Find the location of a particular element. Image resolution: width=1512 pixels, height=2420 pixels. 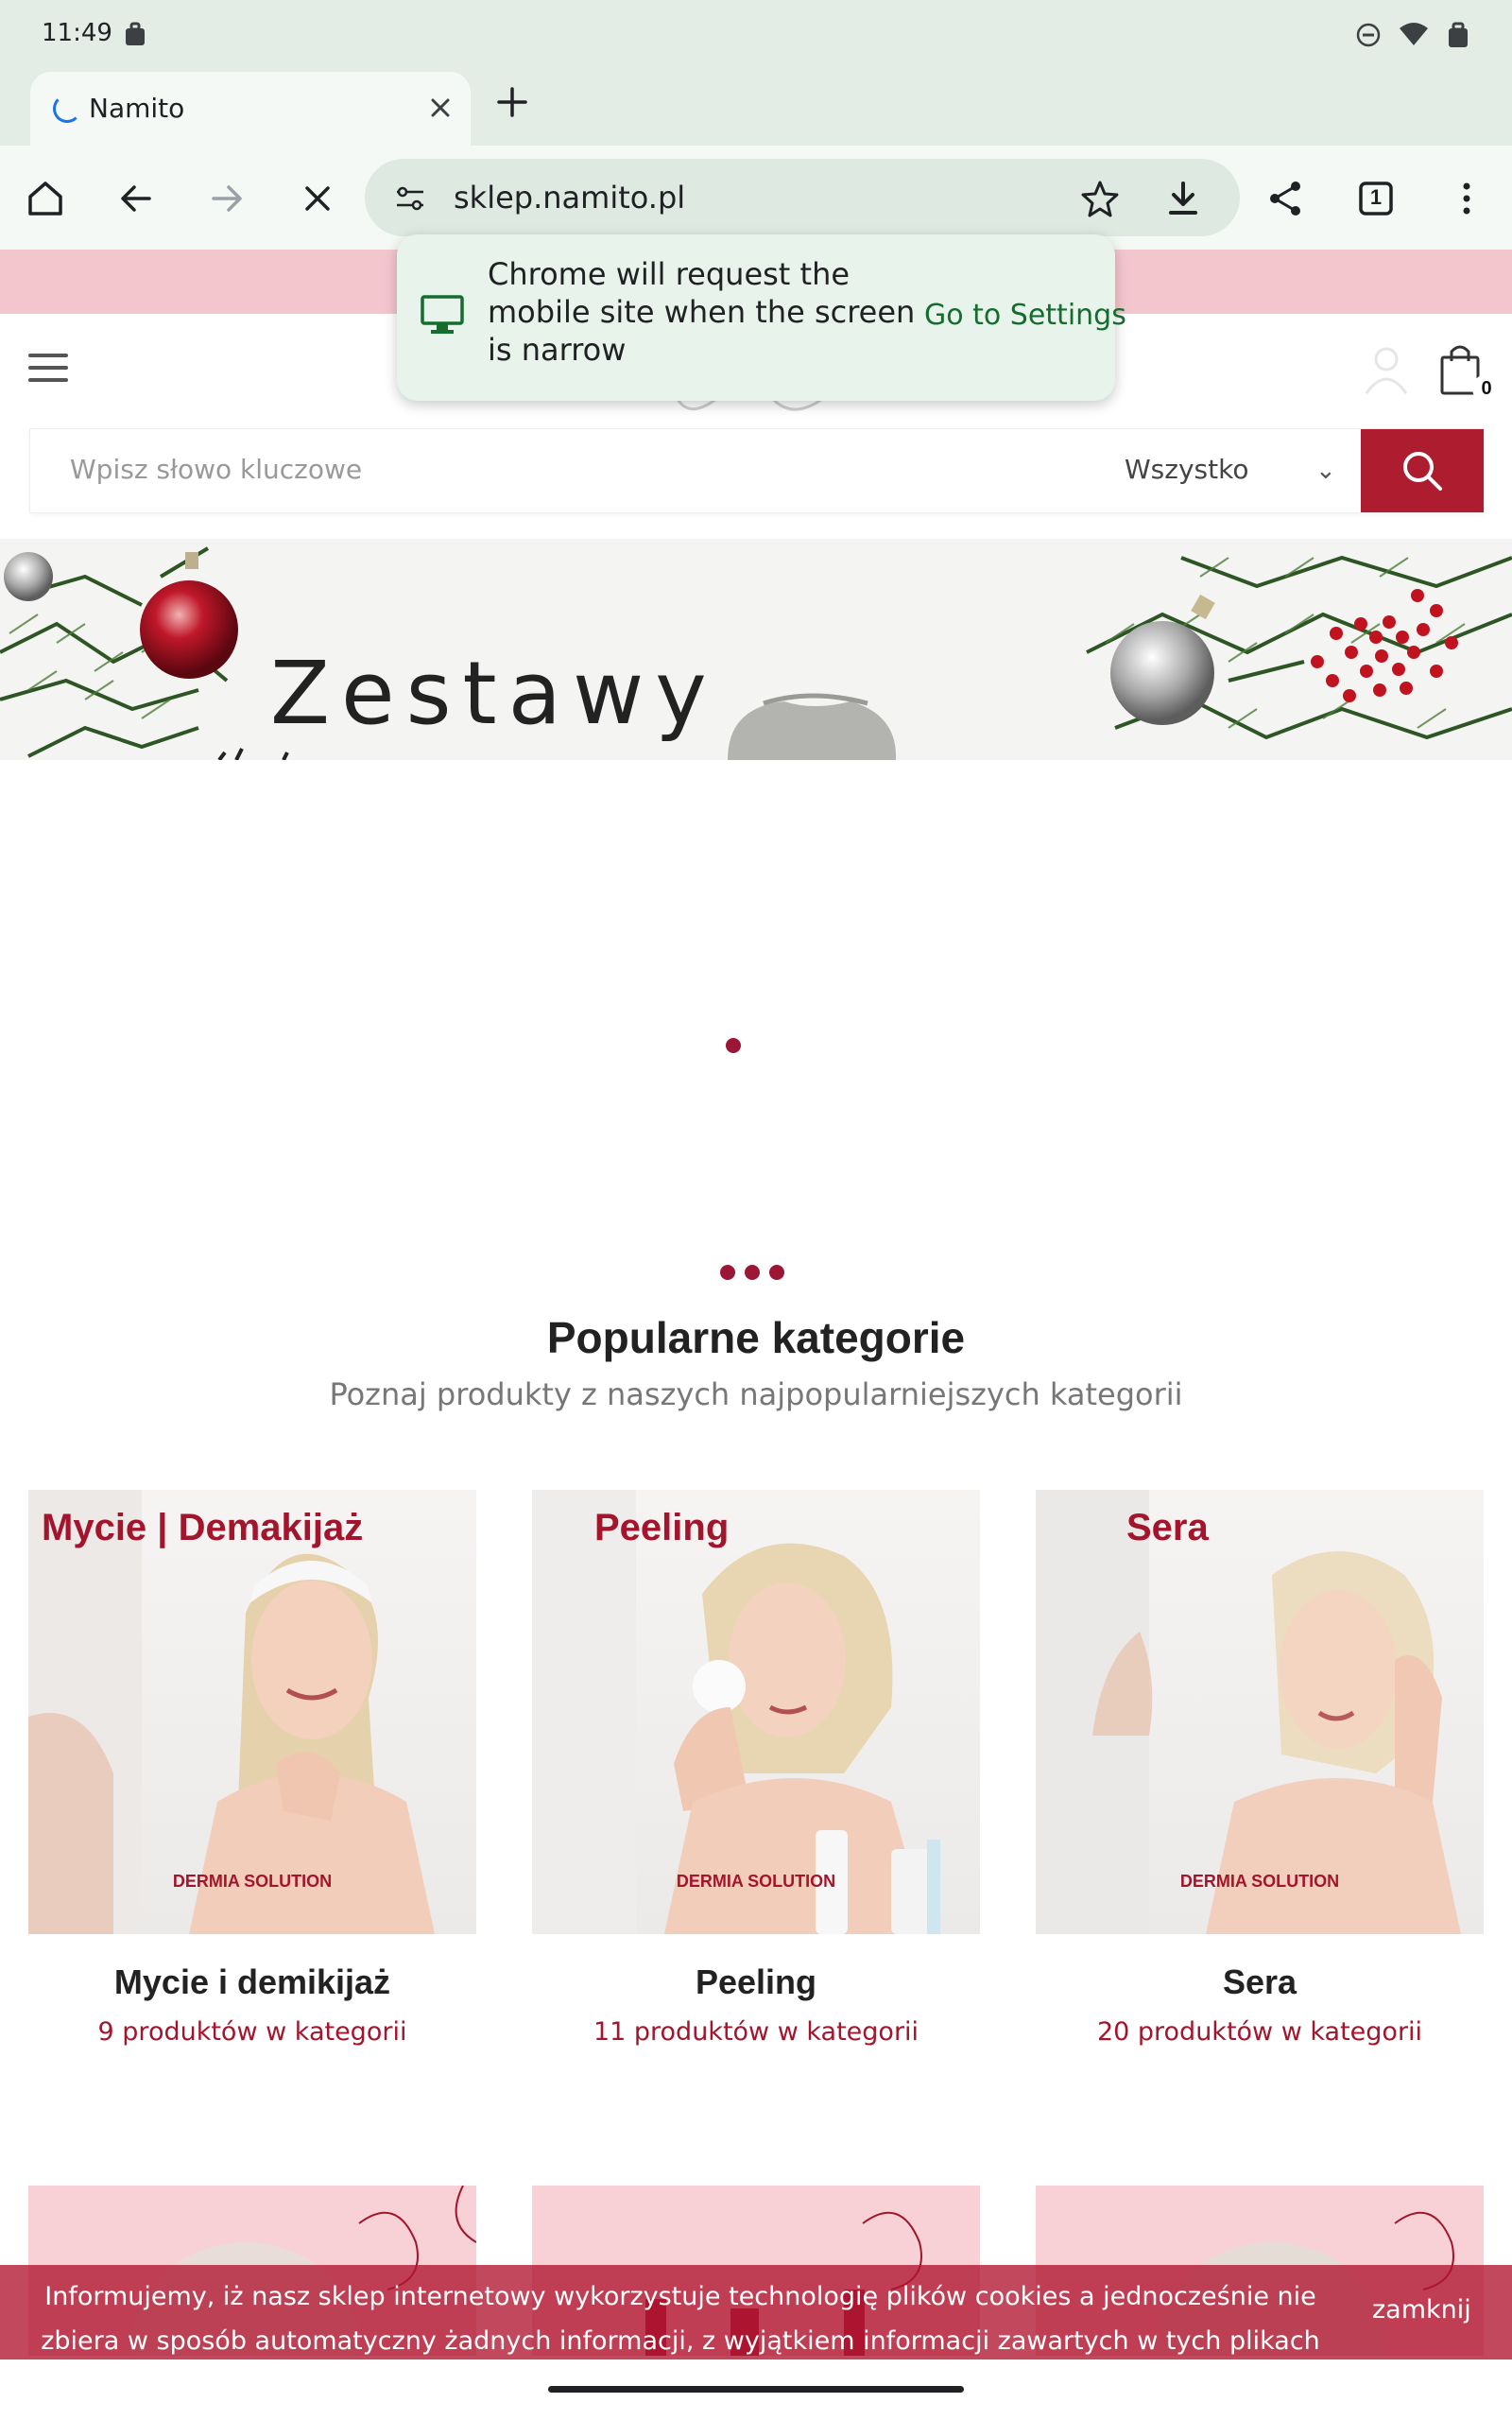

chevron-down-icon: ⌄ is located at coordinates (1325, 471).